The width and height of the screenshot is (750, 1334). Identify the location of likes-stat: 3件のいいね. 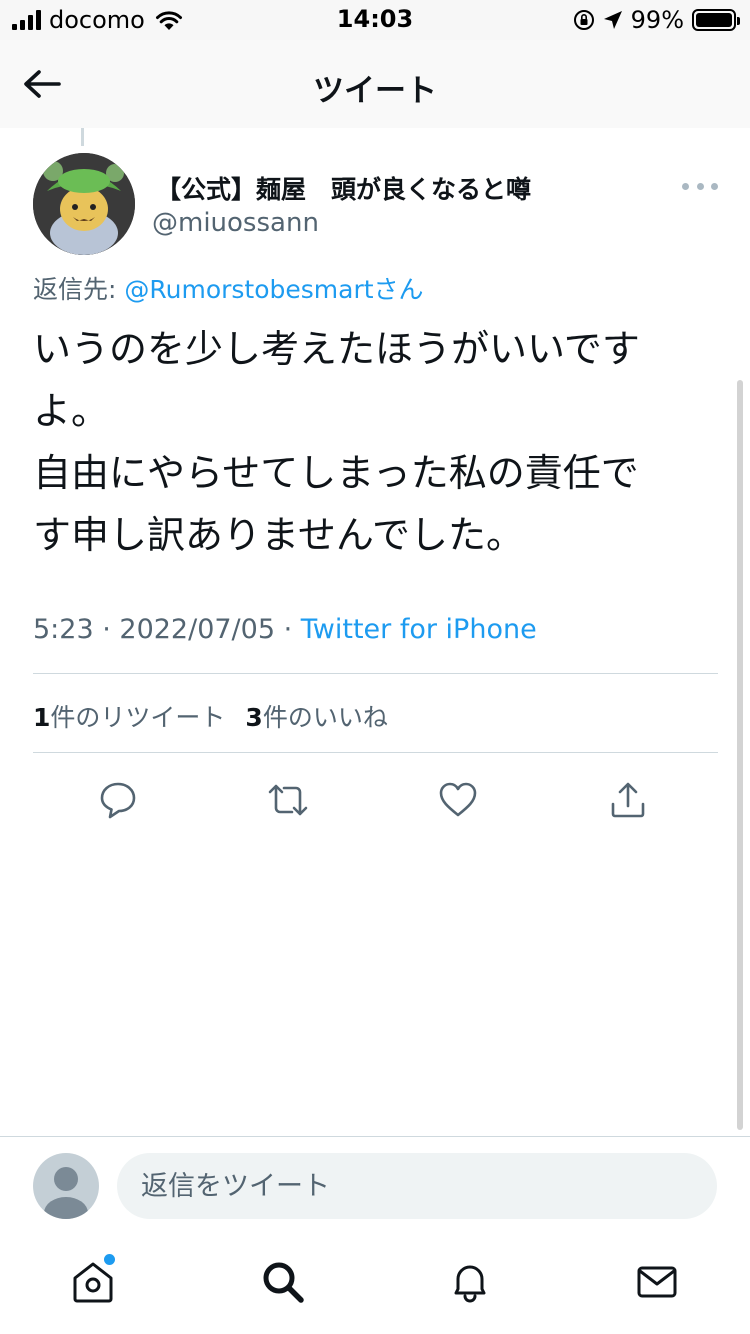
(316, 717).